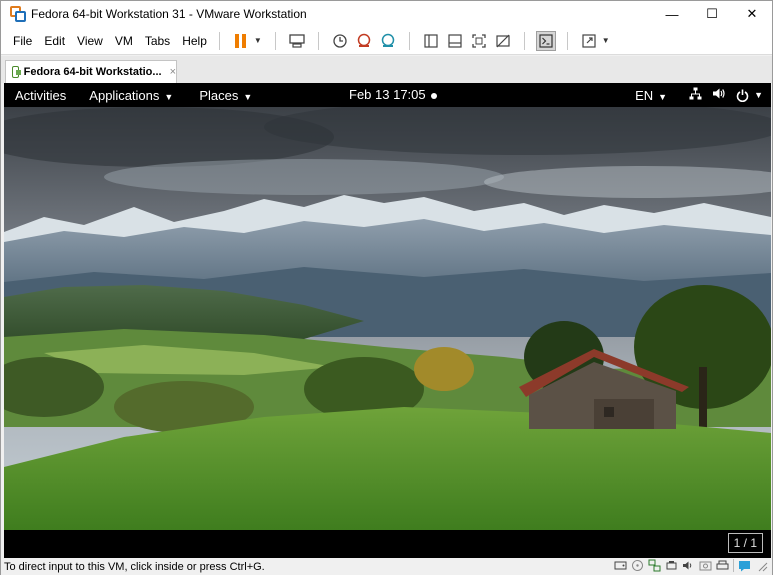 The width and height of the screenshot is (773, 575). I want to click on tab-strip: Fedora 64-bit Workstatio... ×, so click(386, 69).